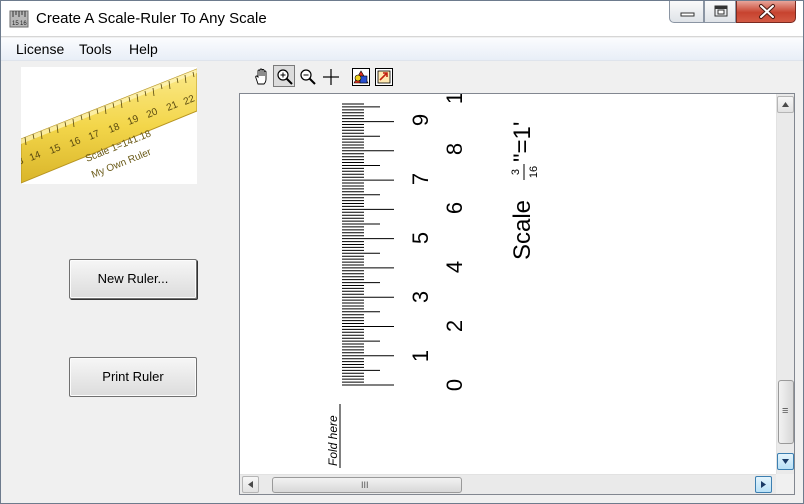 Image resolution: width=804 pixels, height=504 pixels. I want to click on export-tool-button, so click(383, 76).